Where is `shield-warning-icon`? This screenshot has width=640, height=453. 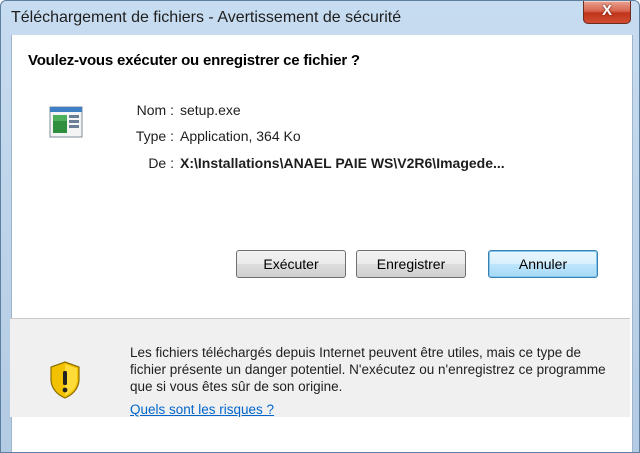 shield-warning-icon is located at coordinates (65, 380).